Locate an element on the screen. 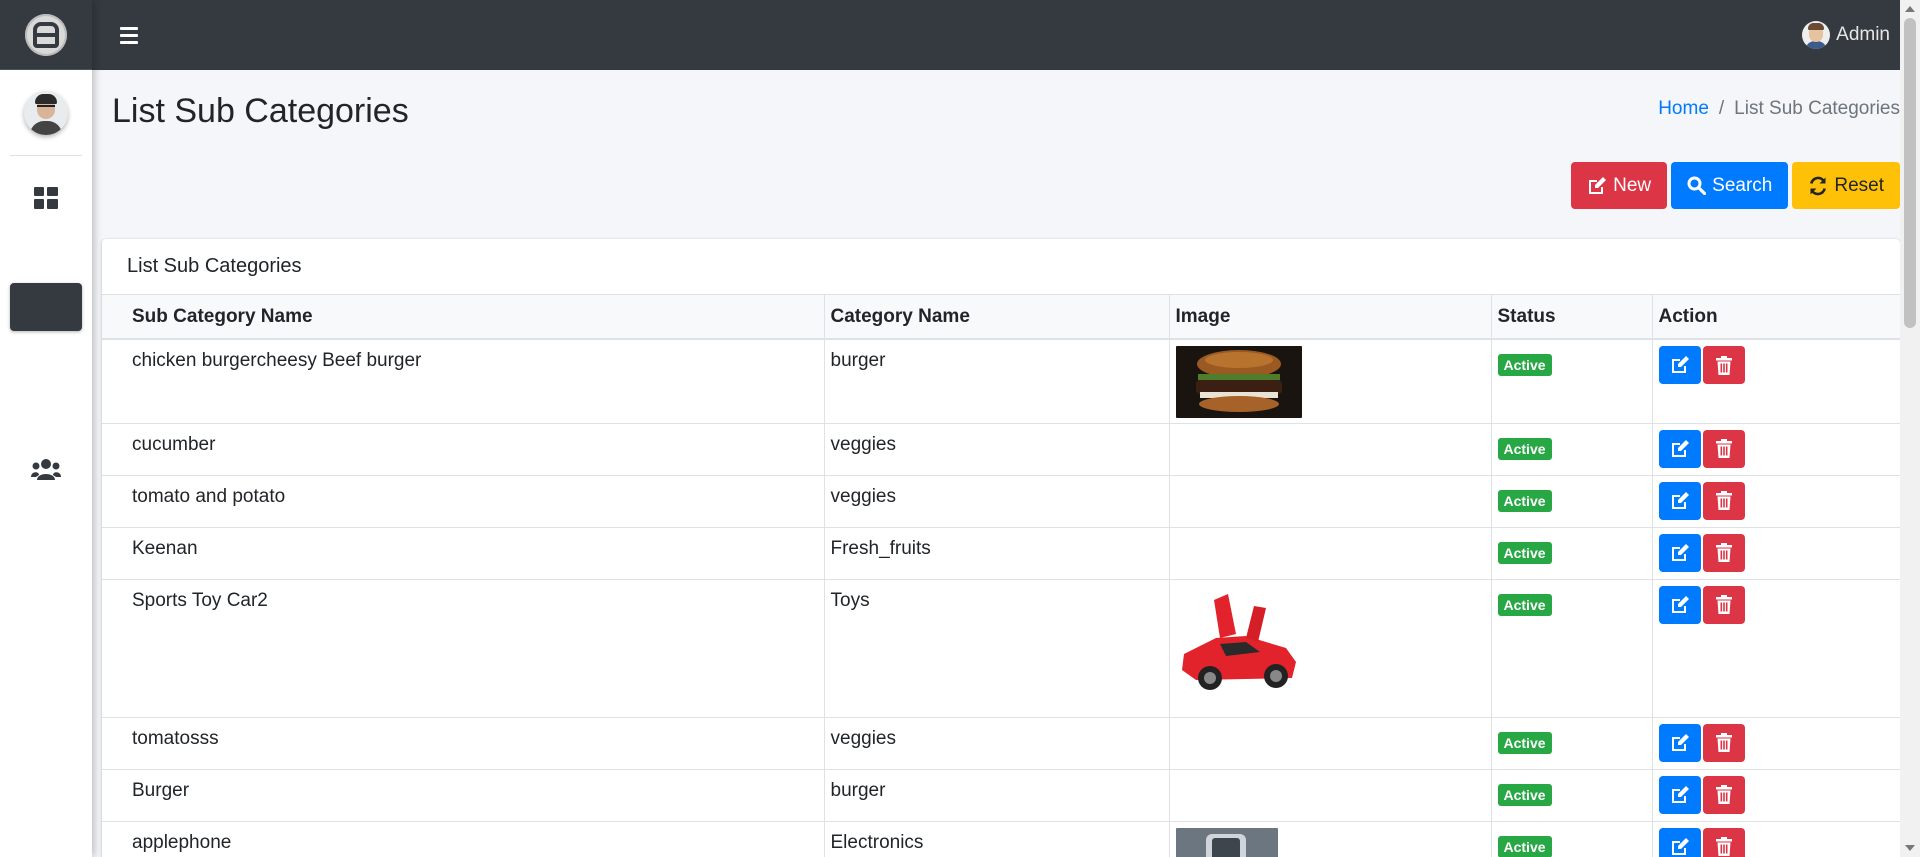 Image resolution: width=1920 pixels, height=857 pixels. user-name: Admin is located at coordinates (1863, 34).